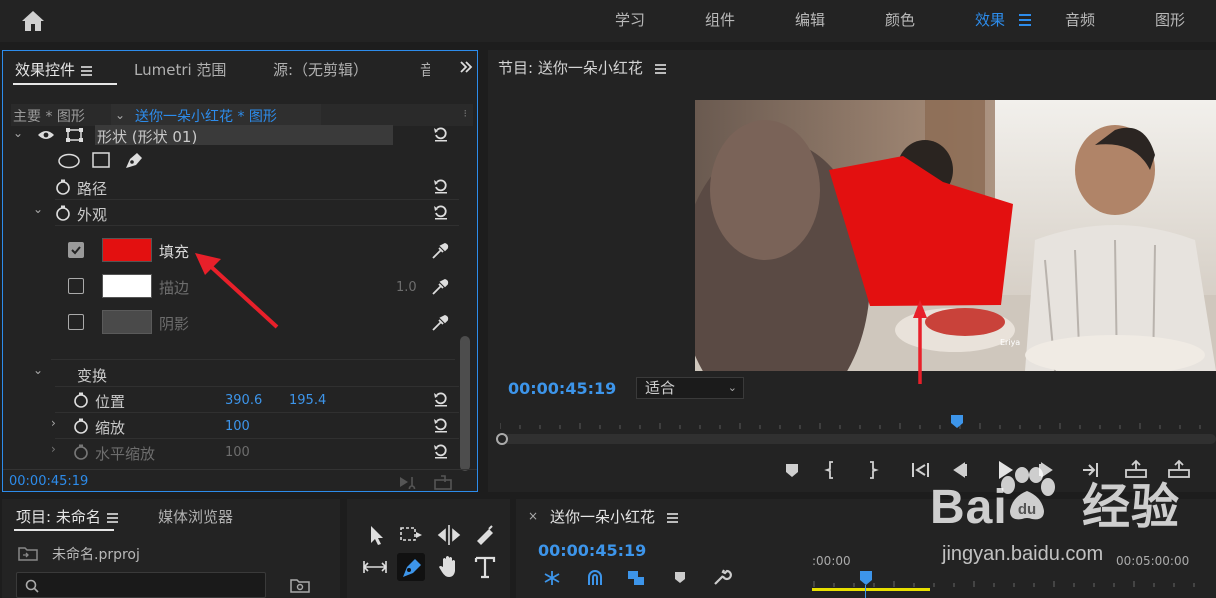 This screenshot has height=598, width=1216. I want to click on close-icon: ×, so click(533, 516).